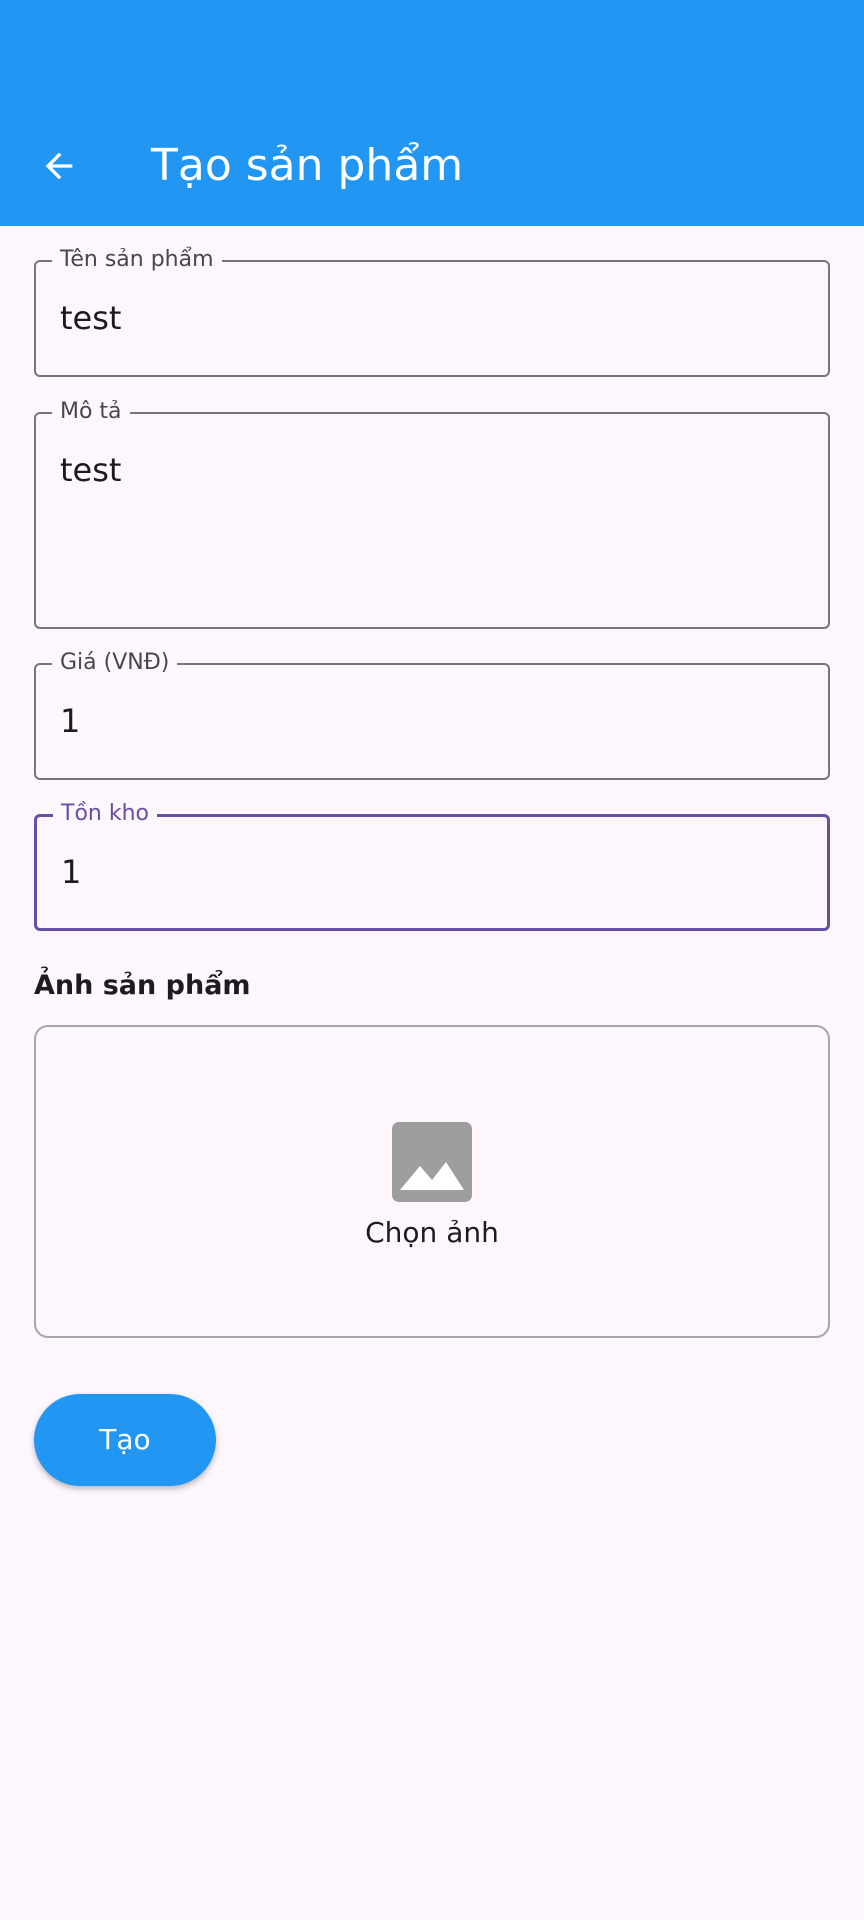 The height and width of the screenshot is (1920, 864). I want to click on description-input: test, so click(90, 470).